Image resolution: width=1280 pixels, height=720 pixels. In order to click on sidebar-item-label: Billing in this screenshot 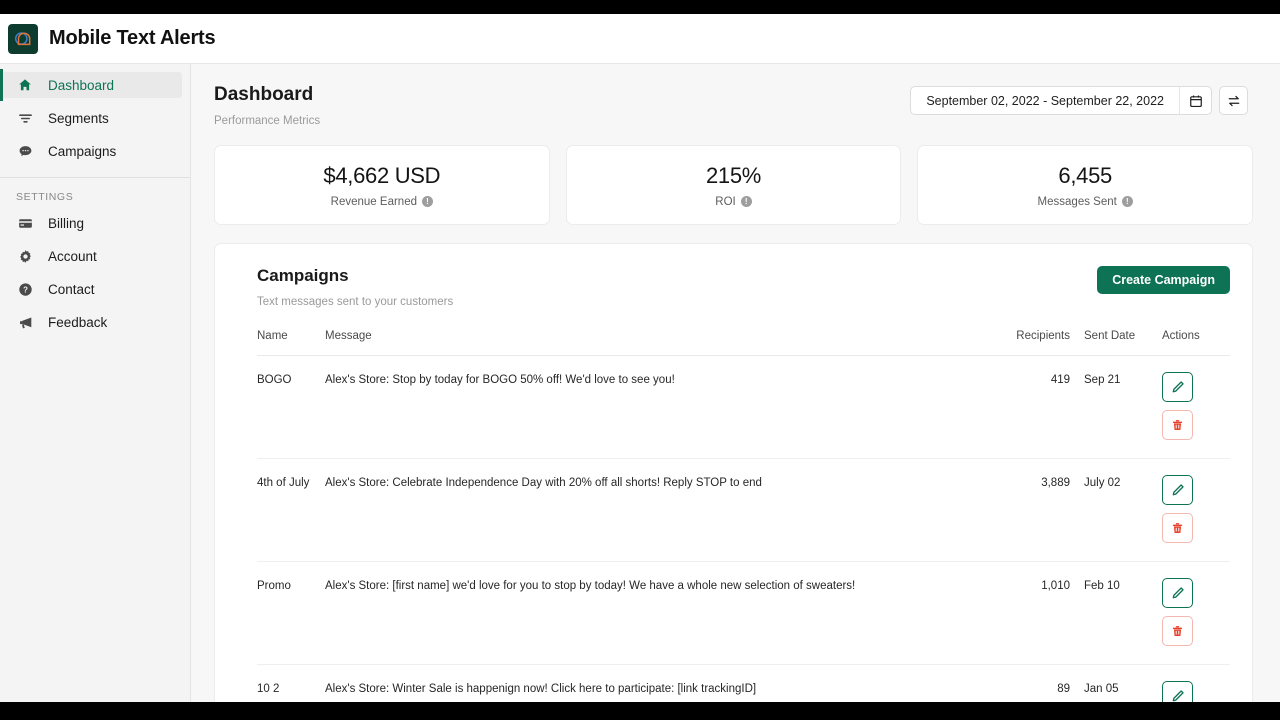, I will do `click(66, 223)`.